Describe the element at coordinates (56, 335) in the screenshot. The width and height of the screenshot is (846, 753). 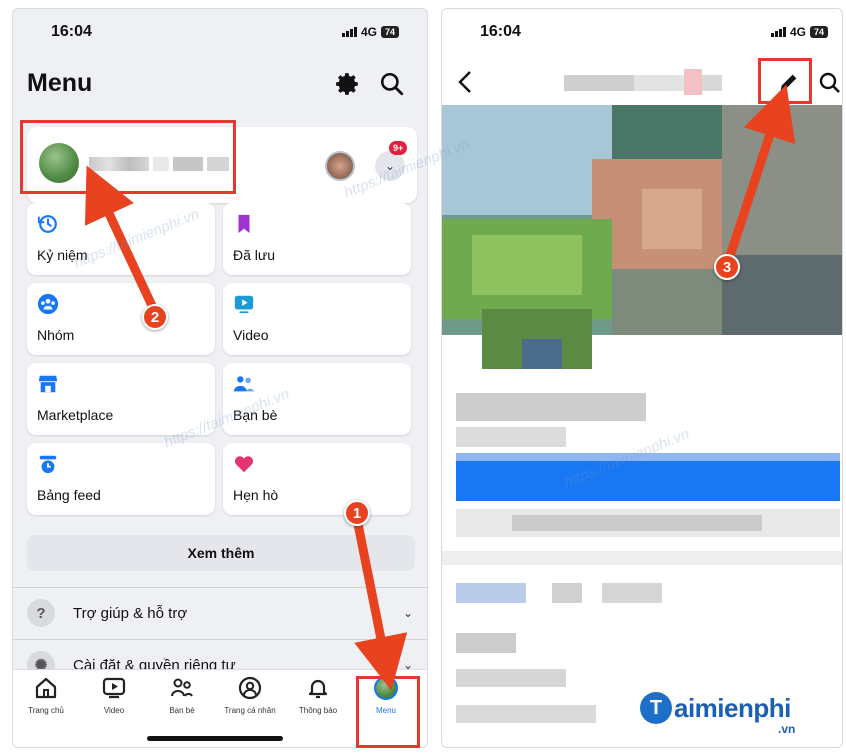
I see `tile-label: Nhóm` at that location.